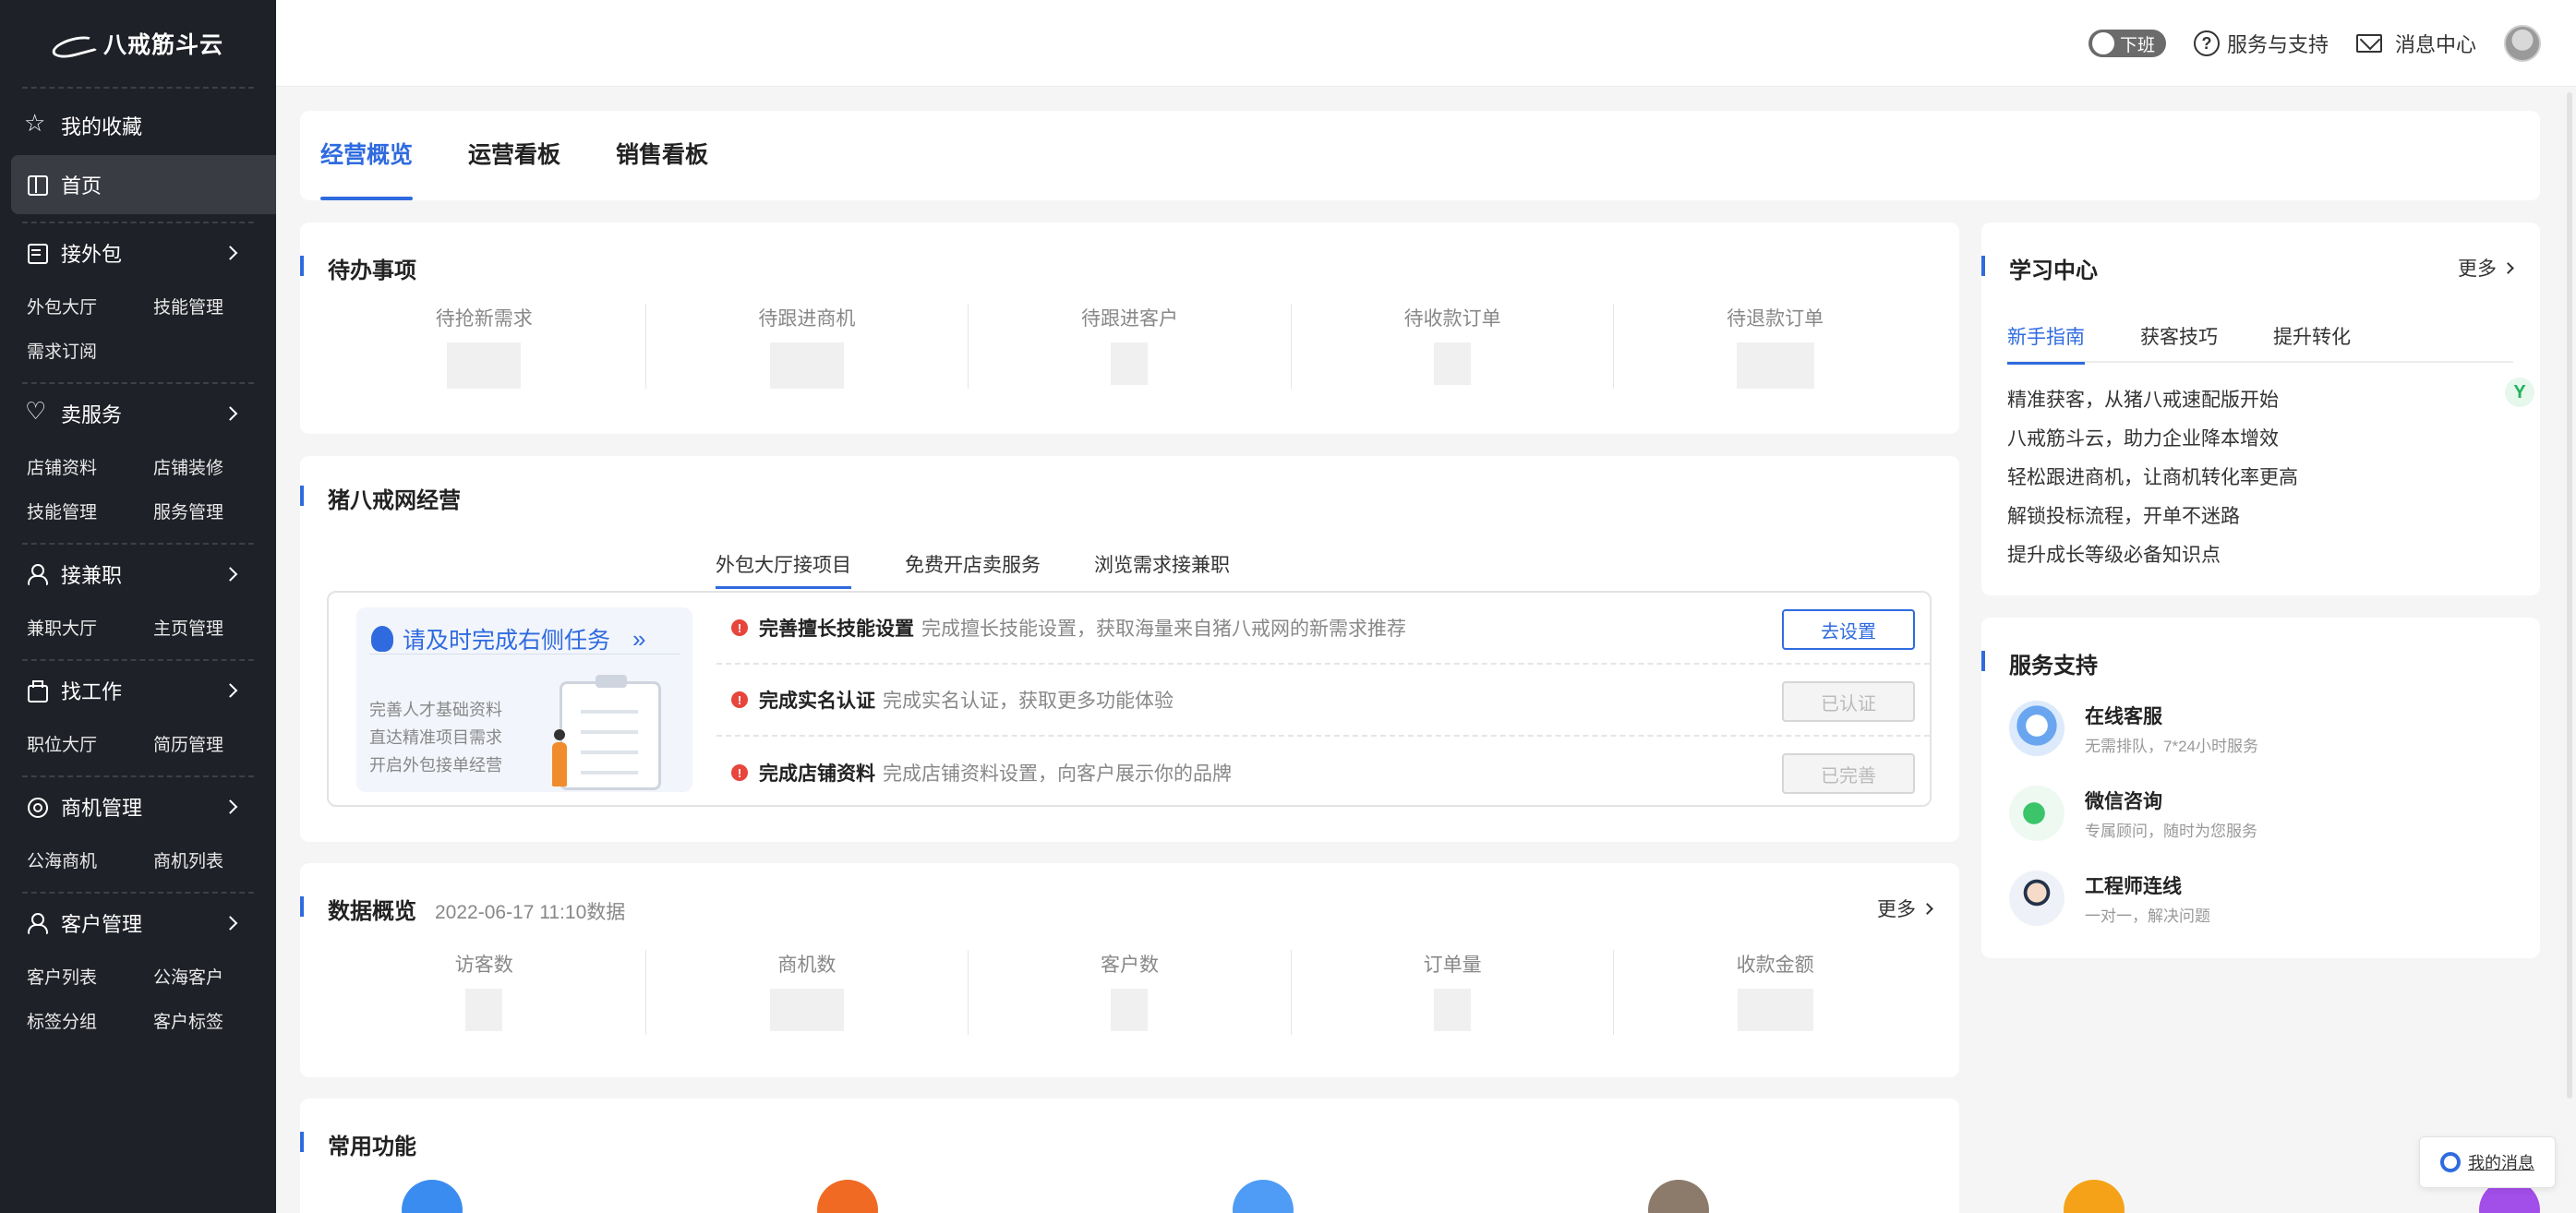  Describe the element at coordinates (2522, 43) in the screenshot. I see `avatar` at that location.